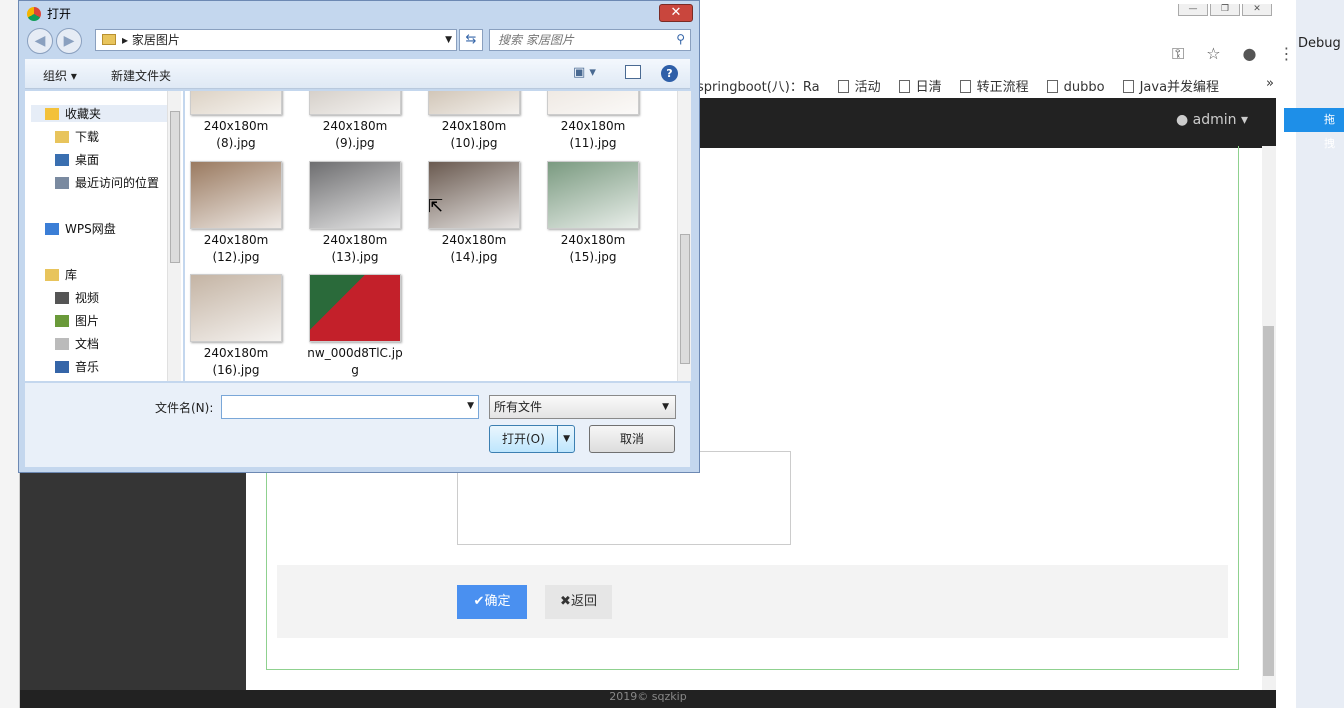 The image size is (1344, 708). Describe the element at coordinates (584, 72) in the screenshot. I see `view-options-icon: ▣ ▾` at that location.